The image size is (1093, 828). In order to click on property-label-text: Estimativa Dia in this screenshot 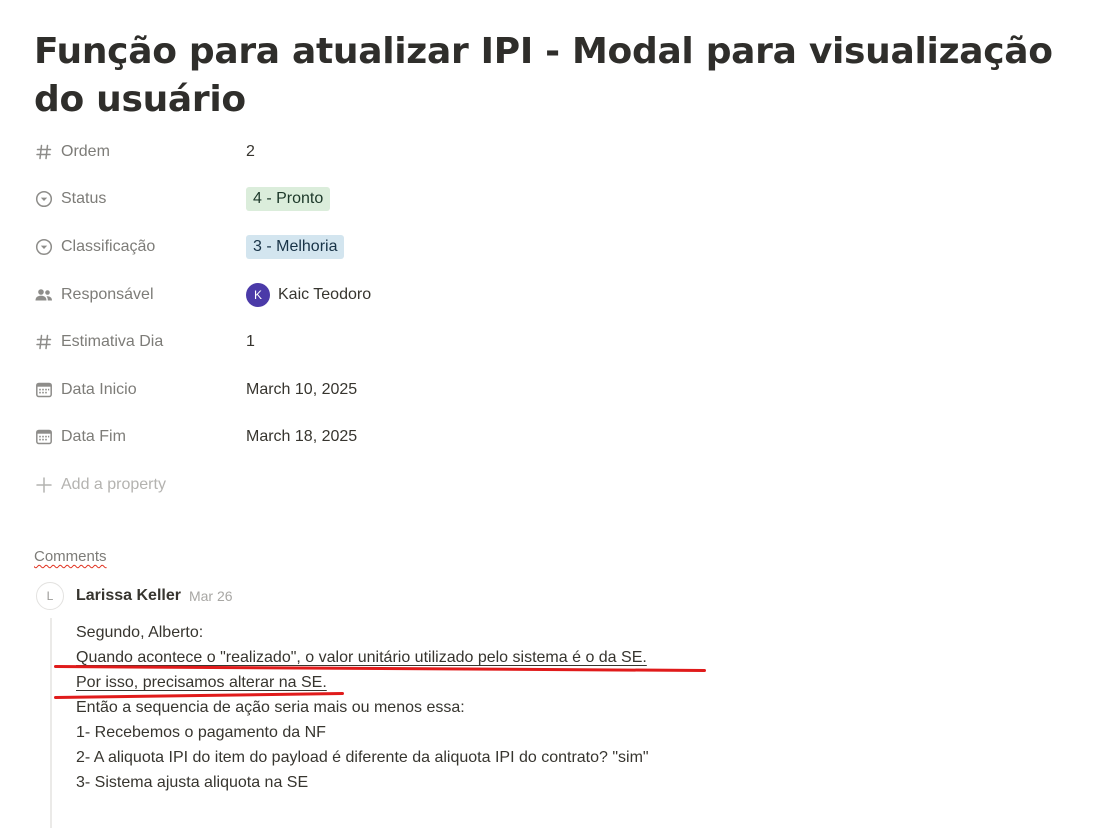, I will do `click(112, 342)`.